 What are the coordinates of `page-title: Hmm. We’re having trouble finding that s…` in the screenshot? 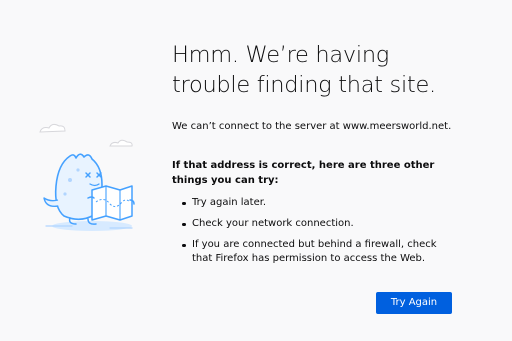 It's located at (304, 70).